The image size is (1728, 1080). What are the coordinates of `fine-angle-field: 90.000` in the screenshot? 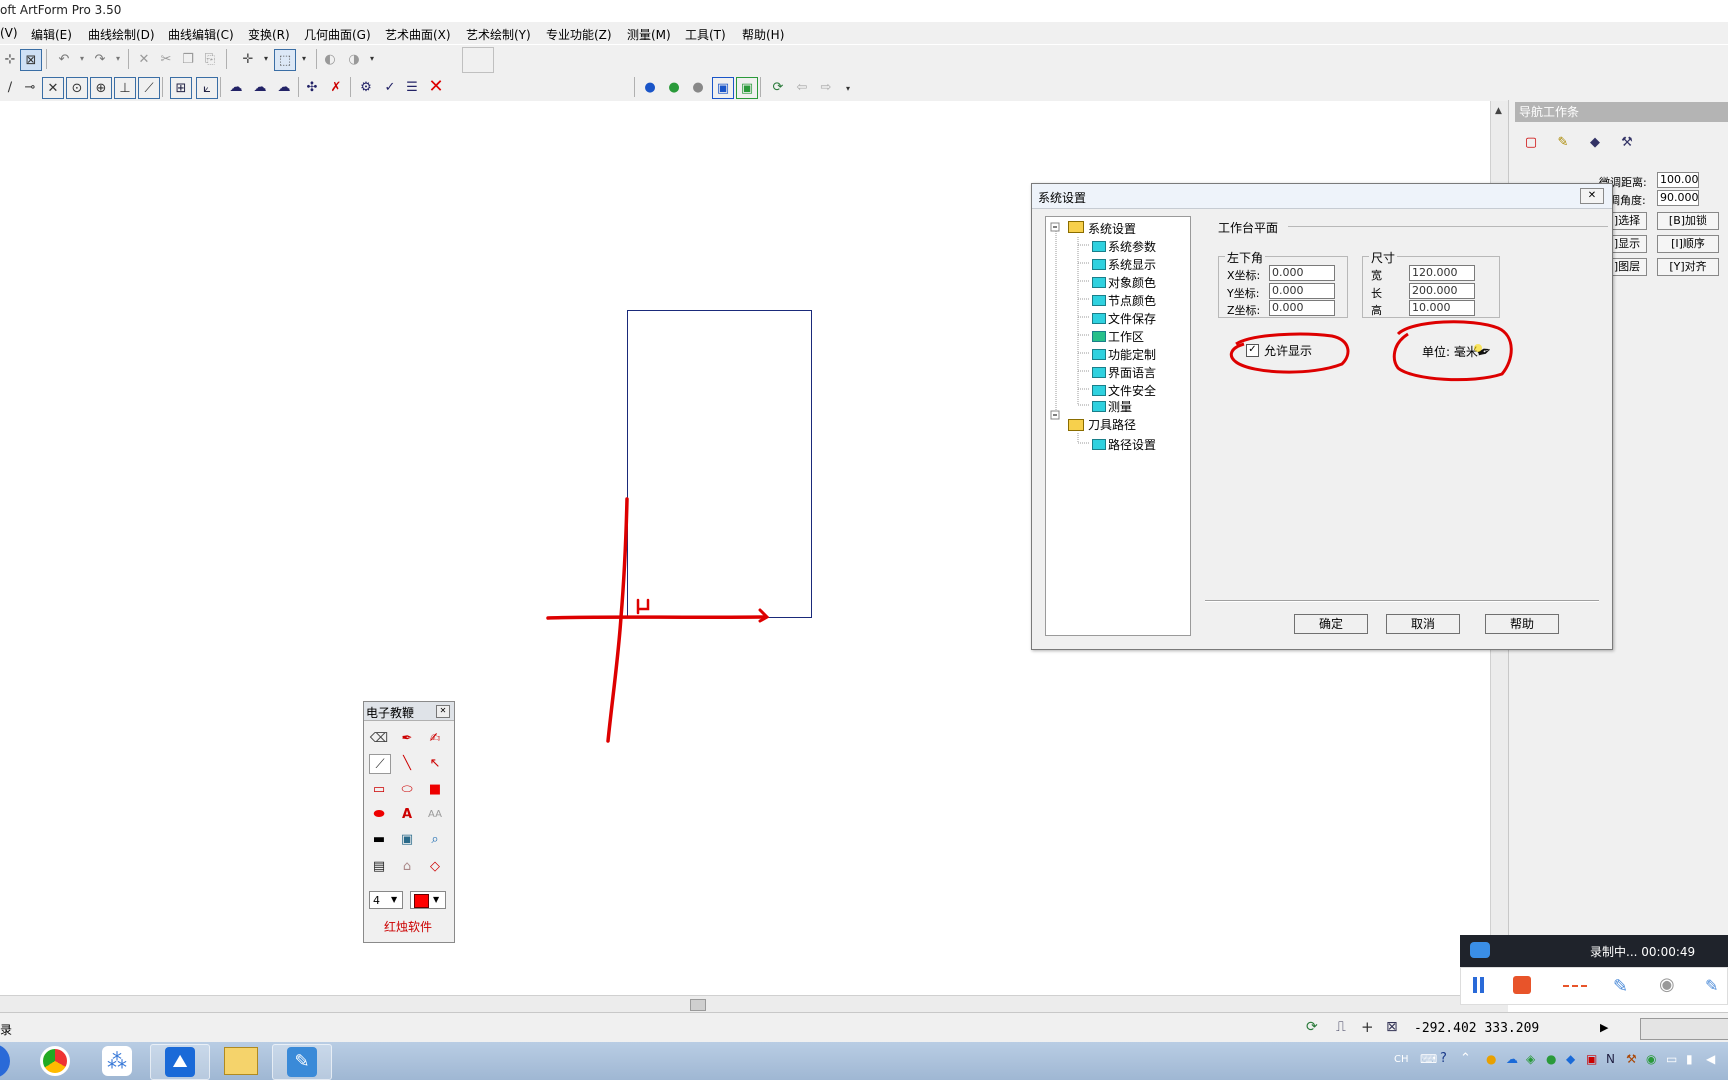 It's located at (1678, 198).